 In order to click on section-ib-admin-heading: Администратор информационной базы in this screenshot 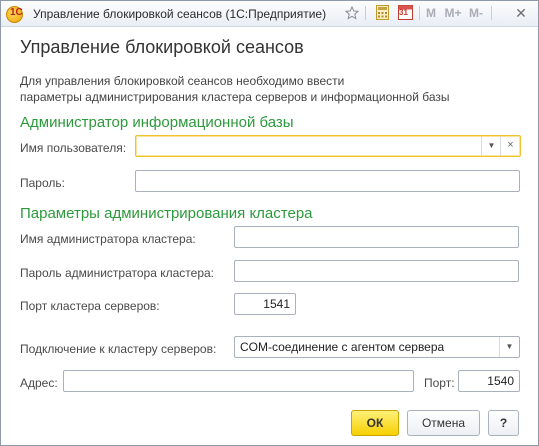, I will do `click(157, 122)`.